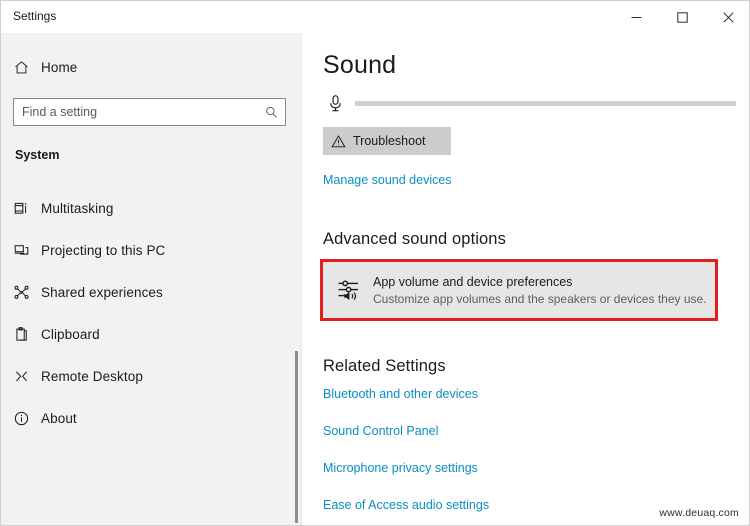  Describe the element at coordinates (102, 292) in the screenshot. I see `sidebar-item-label: Shared experiences` at that location.